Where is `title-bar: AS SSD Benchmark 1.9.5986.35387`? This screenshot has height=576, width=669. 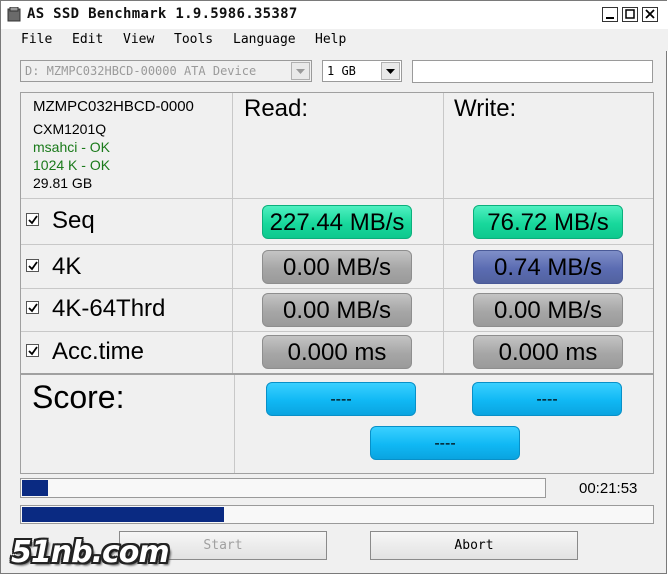 title-bar: AS SSD Benchmark 1.9.5986.35387 is located at coordinates (334, 15).